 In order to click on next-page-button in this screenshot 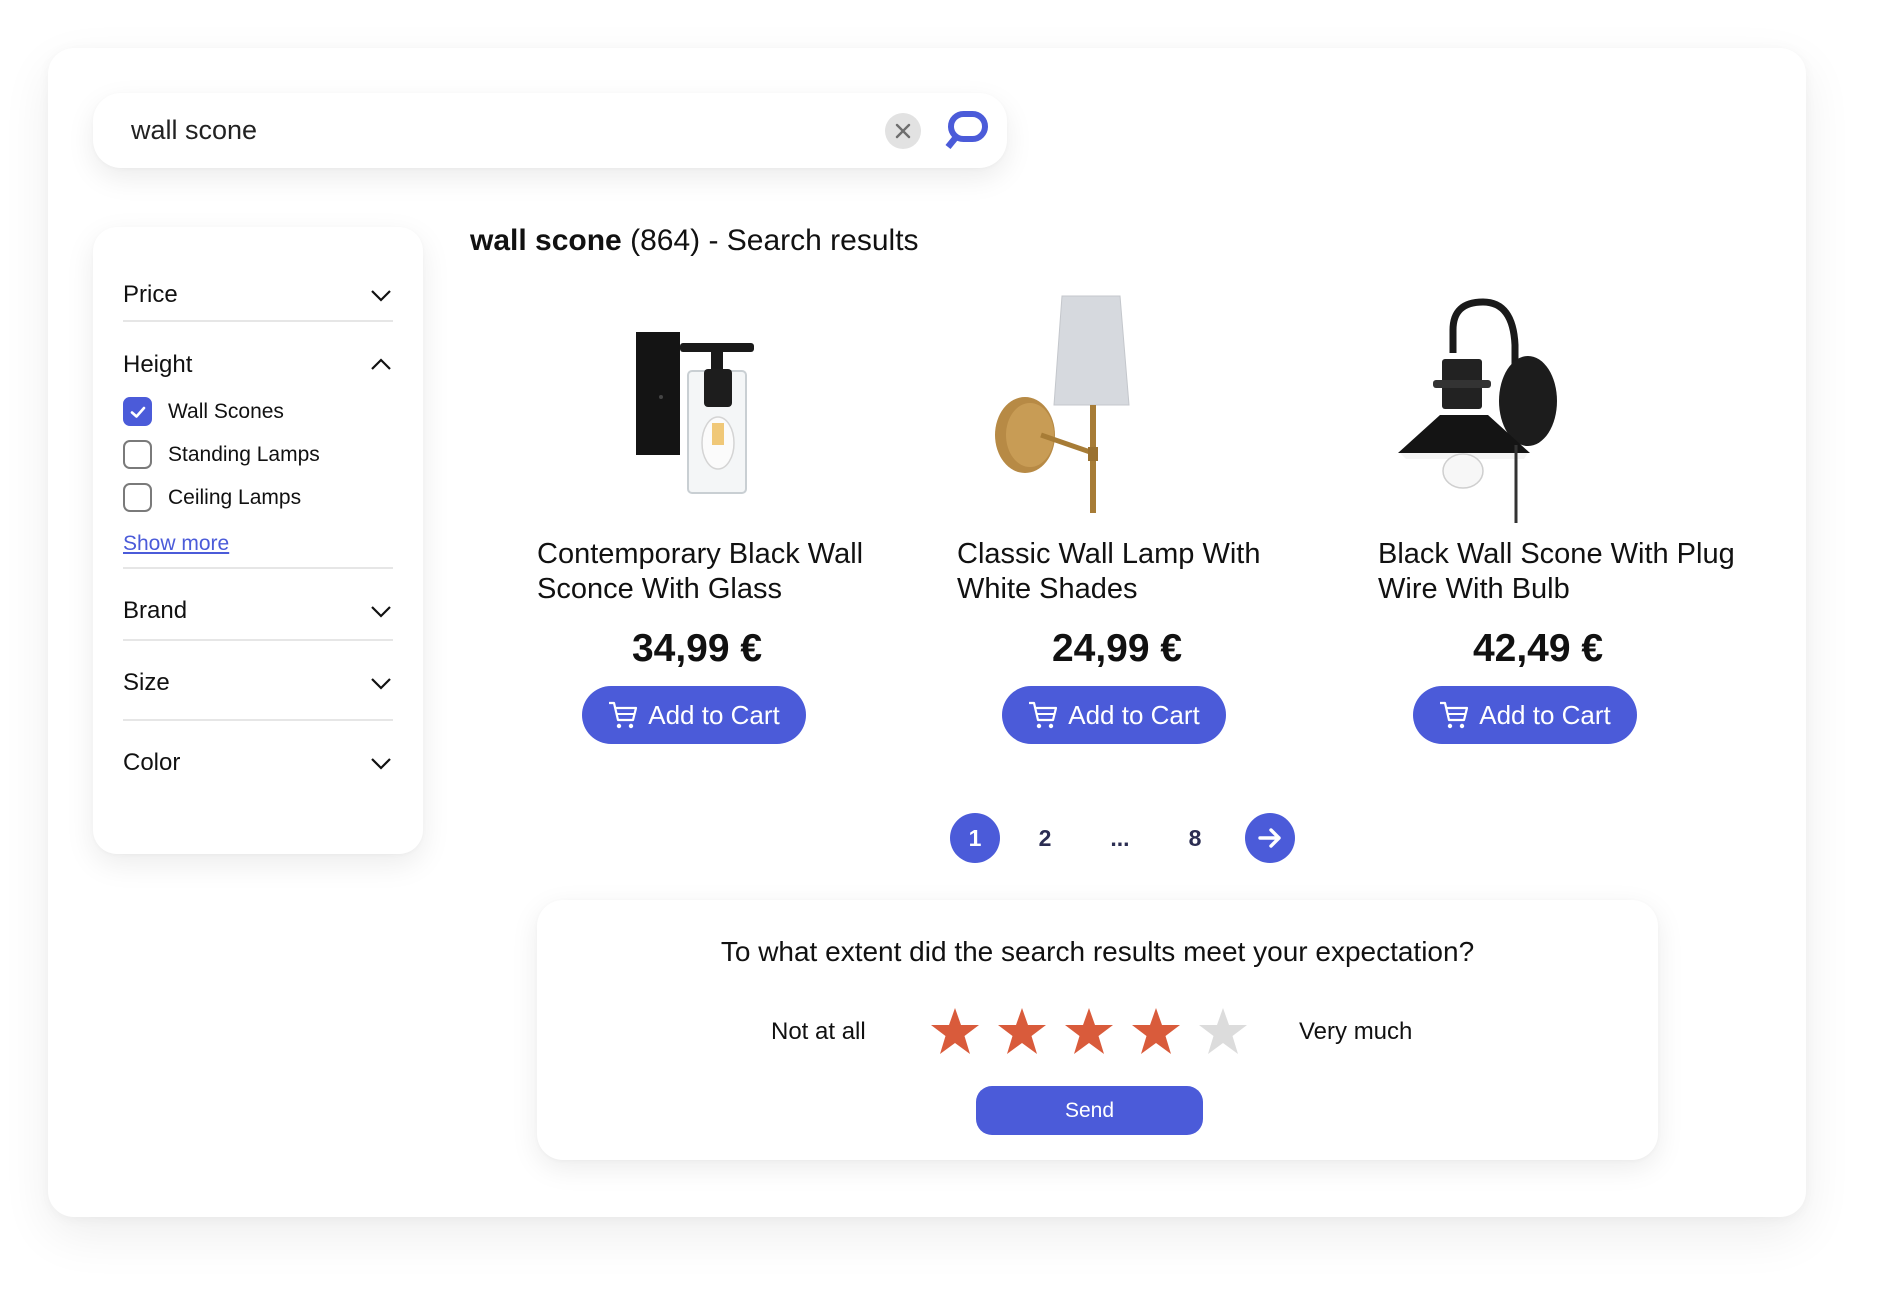, I will do `click(1270, 838)`.